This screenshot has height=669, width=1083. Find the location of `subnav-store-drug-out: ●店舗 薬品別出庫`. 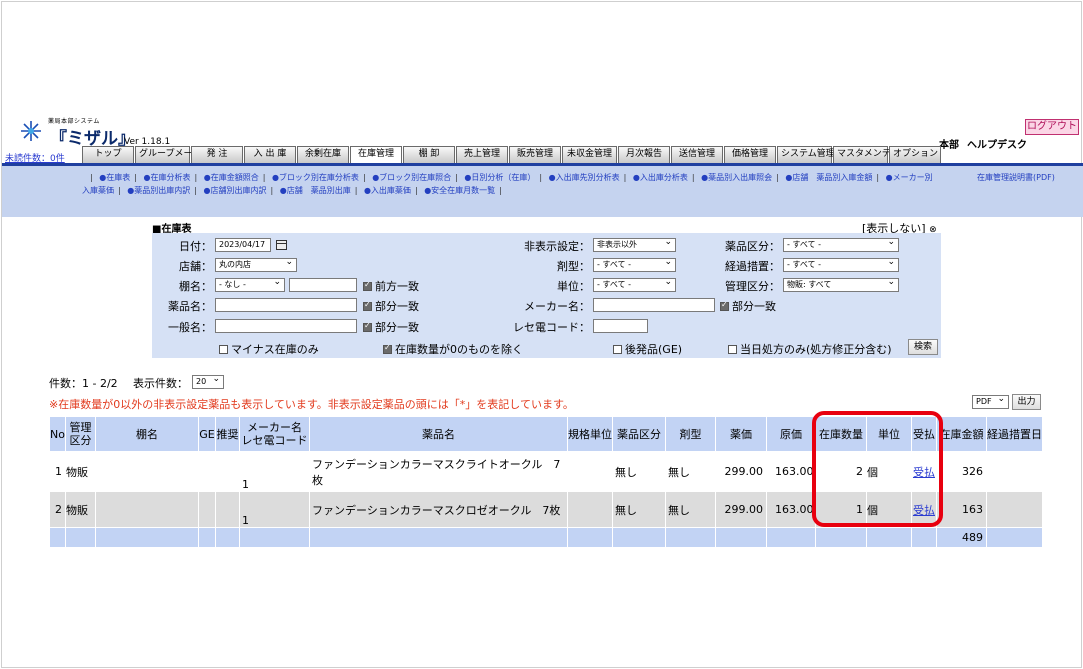

subnav-store-drug-out: ●店舗 薬品別出庫 is located at coordinates (315, 190).